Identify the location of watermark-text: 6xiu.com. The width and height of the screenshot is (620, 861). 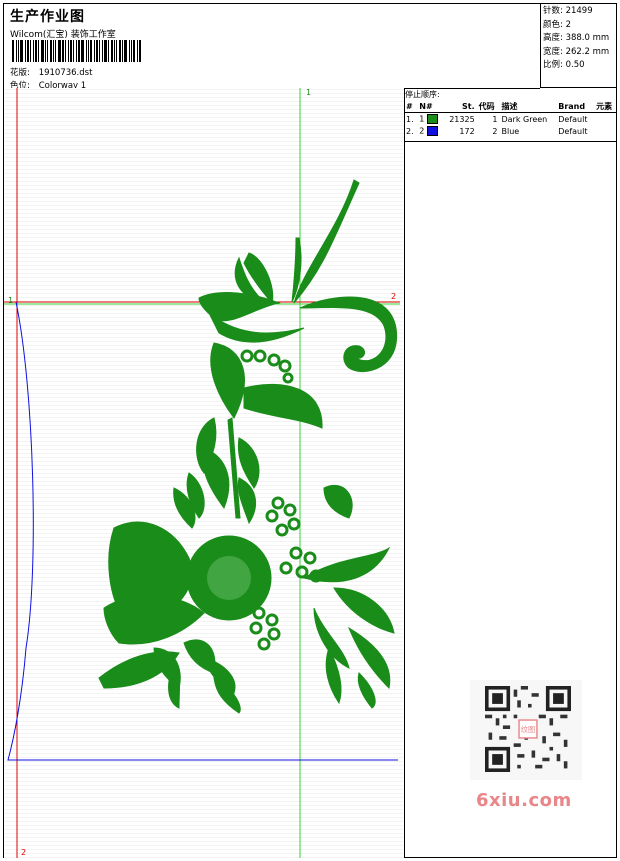
(524, 800).